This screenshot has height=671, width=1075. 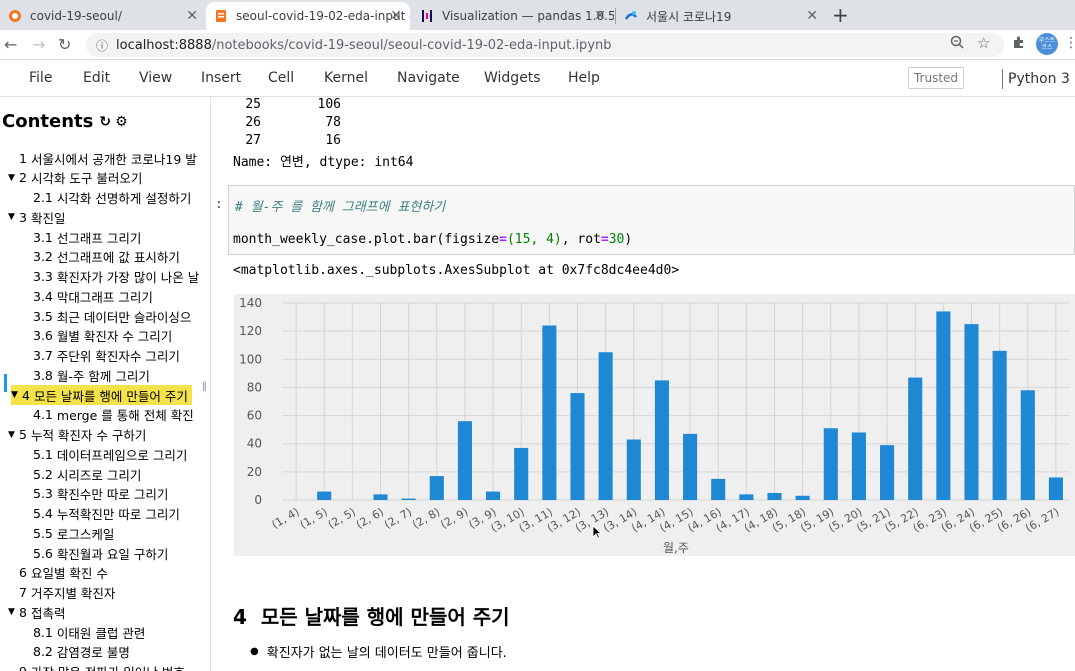 I want to click on toc-item: 3.4 막대그래프 그리기, so click(x=93, y=296).